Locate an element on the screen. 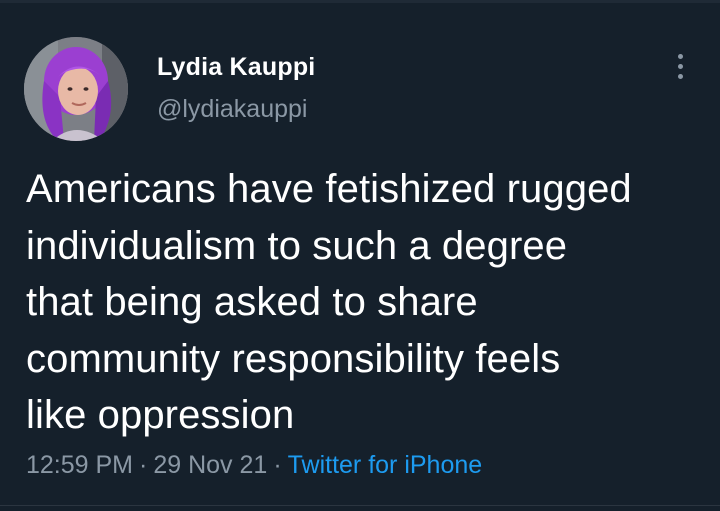  tweet-text-line: individualism to such a degree is located at coordinates (297, 245).